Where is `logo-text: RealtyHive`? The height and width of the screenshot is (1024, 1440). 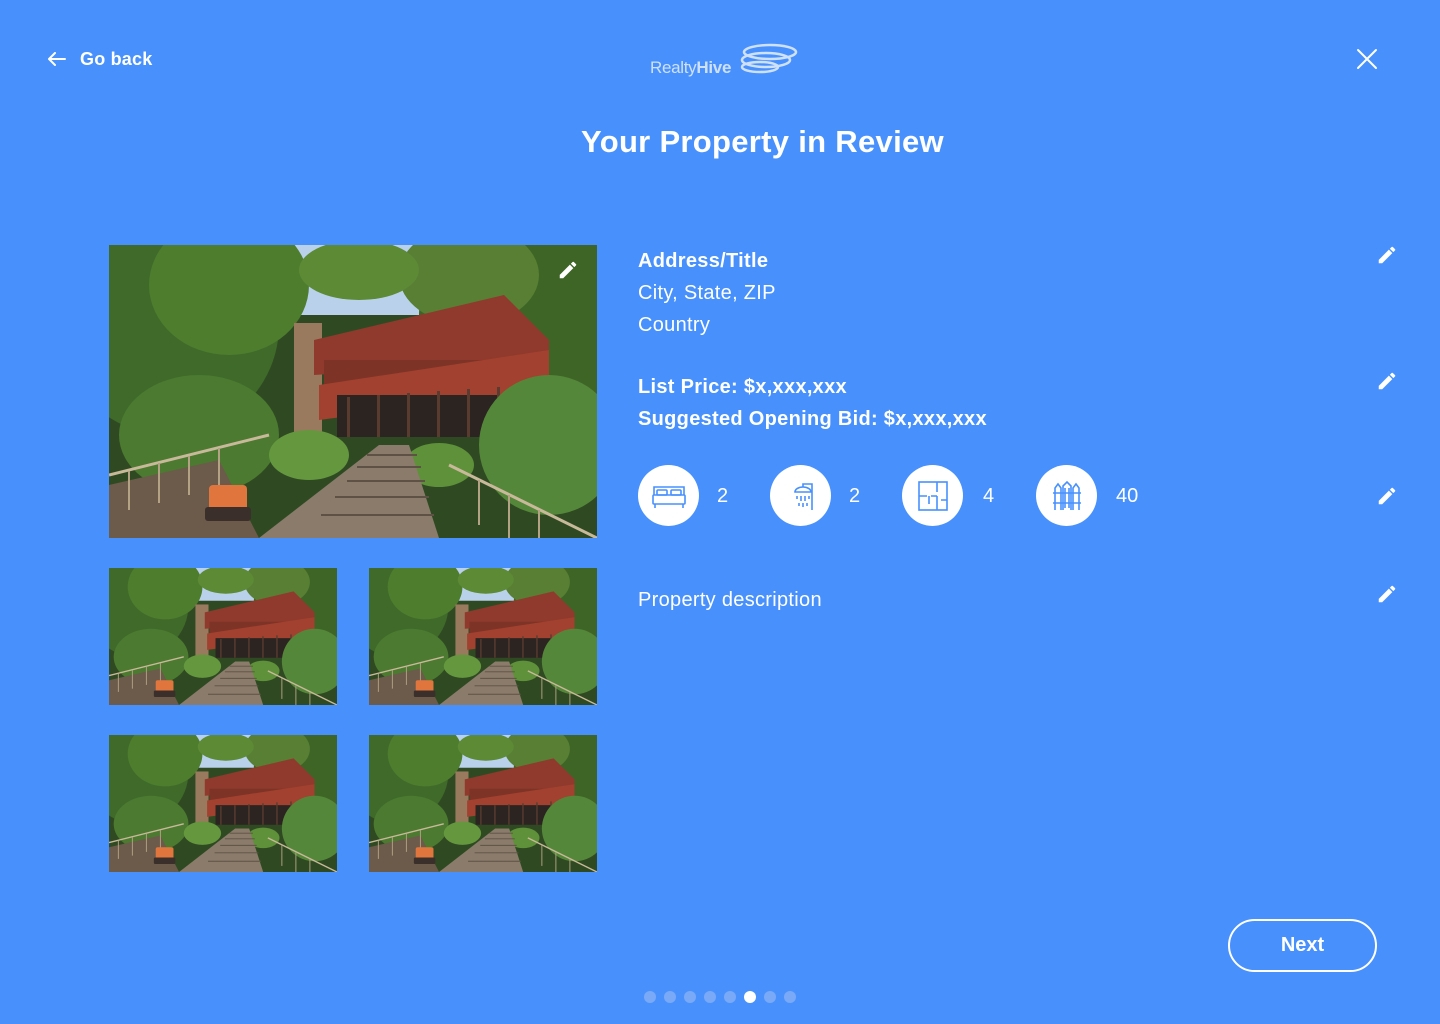
logo-text: RealtyHive is located at coordinates (690, 68).